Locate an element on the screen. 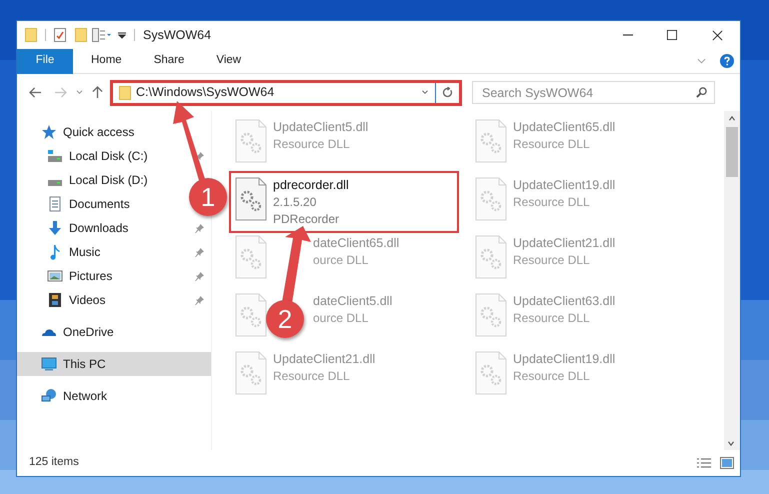 The height and width of the screenshot is (494, 769). dropdown-icon is located at coordinates (122, 35).